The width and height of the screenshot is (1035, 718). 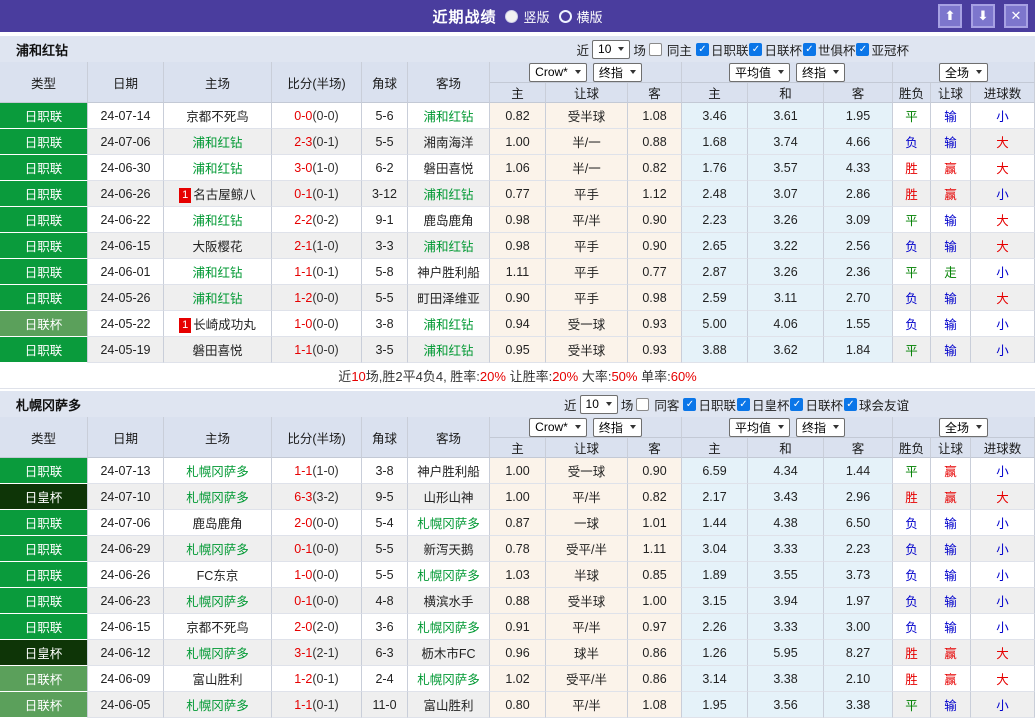 I want to click on fulltime-score: 1-1, so click(x=303, y=470).